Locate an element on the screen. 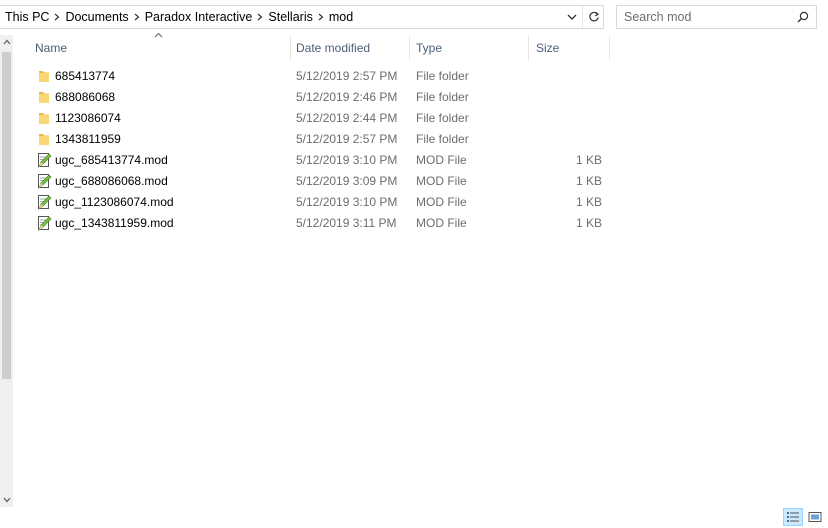 This screenshot has width=828, height=528. file-row-folder: 1123086074 5/12/2019 2:44 PM File folder is located at coordinates (328, 118).